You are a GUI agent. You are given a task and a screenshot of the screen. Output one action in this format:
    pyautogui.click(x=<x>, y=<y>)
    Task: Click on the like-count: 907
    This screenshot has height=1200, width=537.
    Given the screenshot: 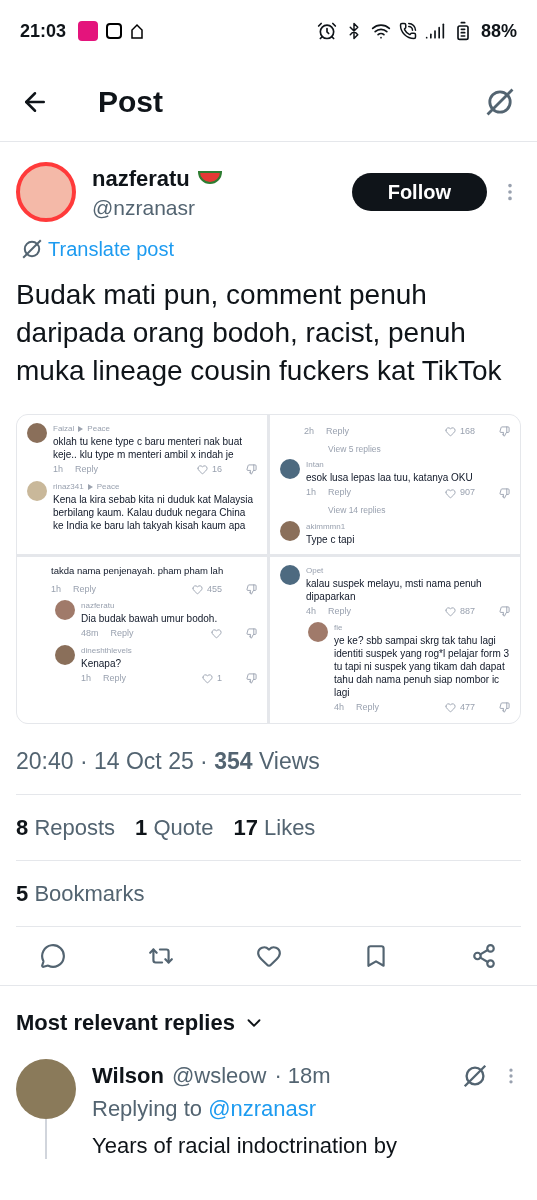 What is the action you would take?
    pyautogui.click(x=467, y=493)
    